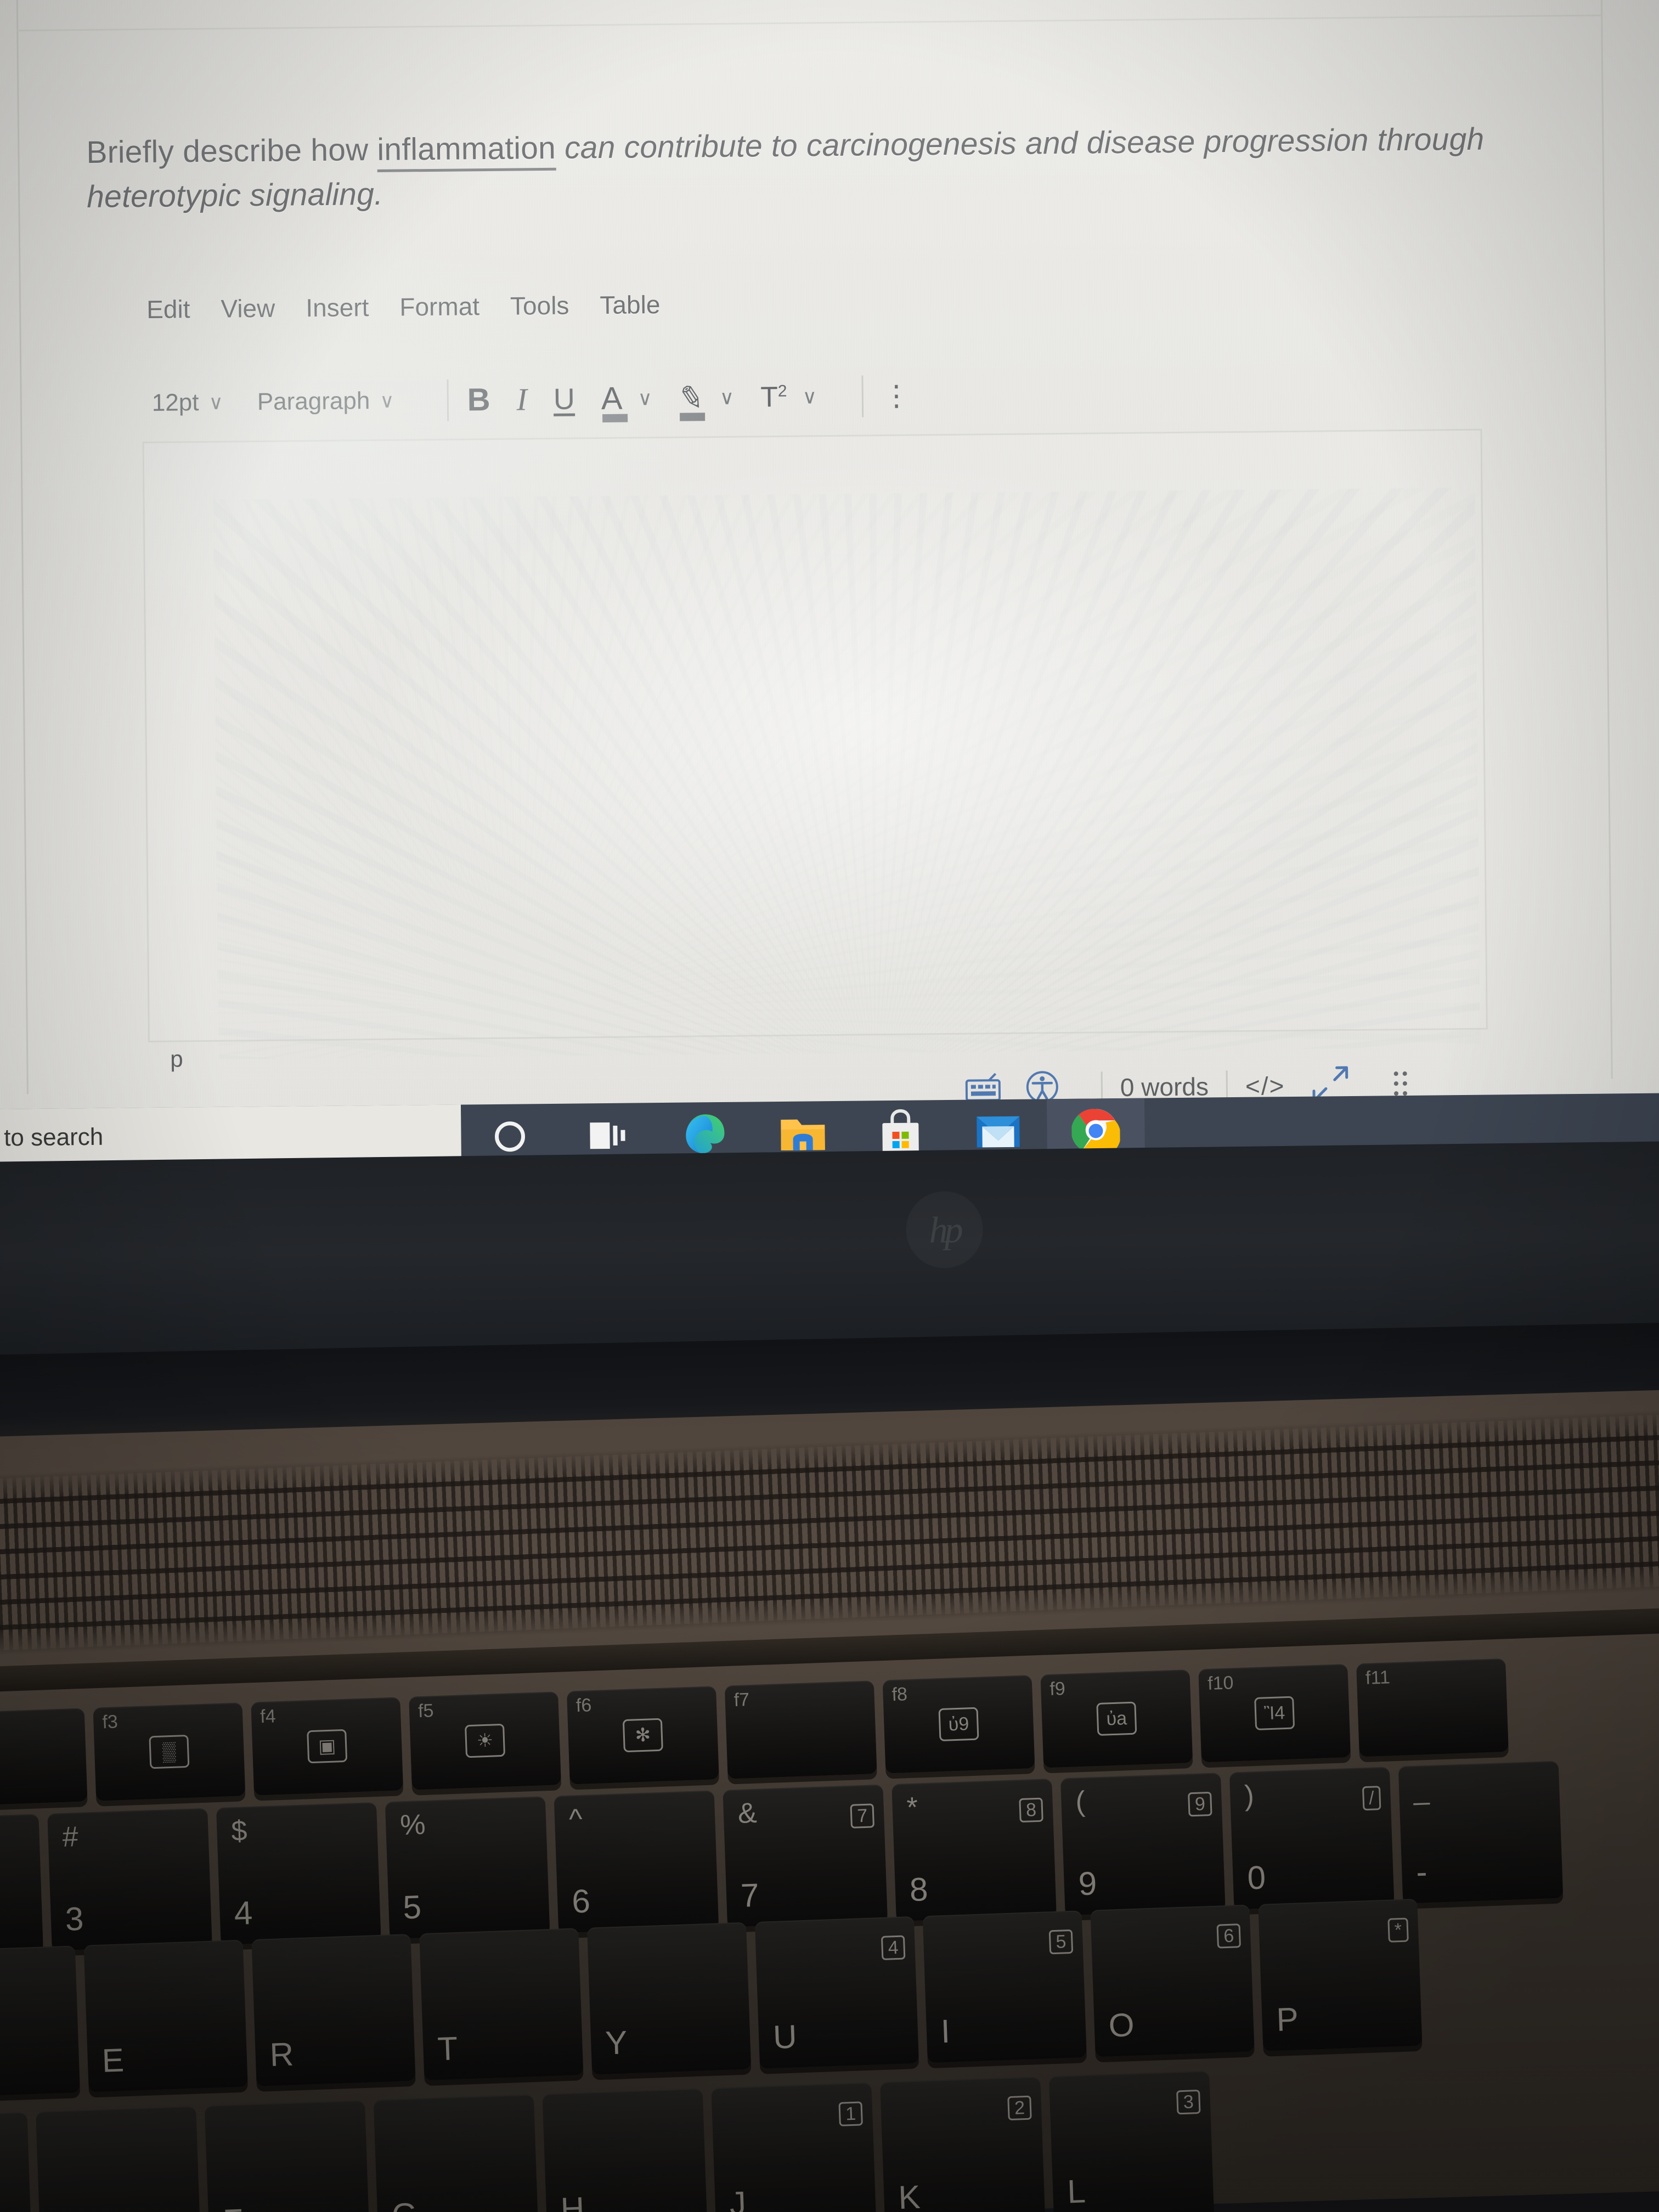  Describe the element at coordinates (248, 309) in the screenshot. I see `menu-item-view: View` at that location.